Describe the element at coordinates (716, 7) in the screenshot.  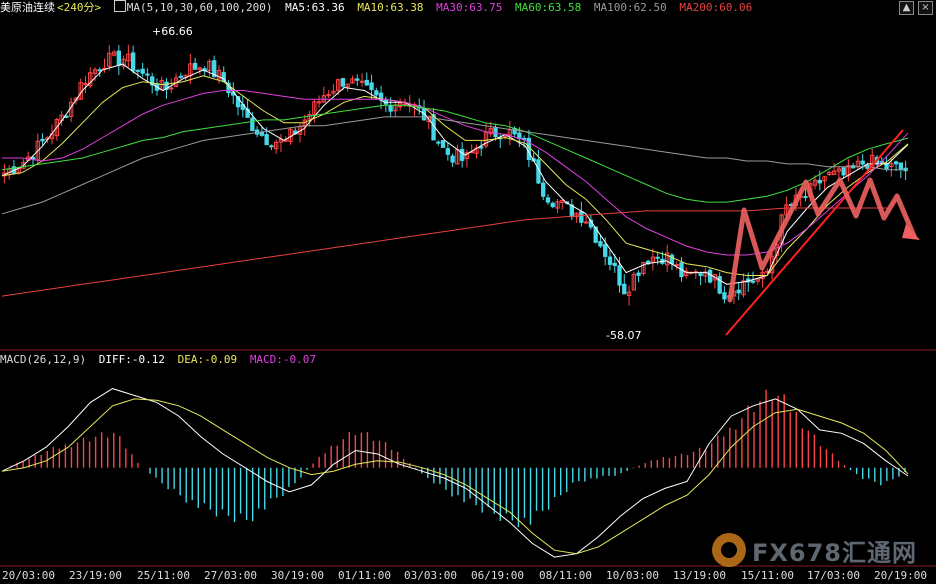
I see `ma200-value: MA200:60.06` at that location.